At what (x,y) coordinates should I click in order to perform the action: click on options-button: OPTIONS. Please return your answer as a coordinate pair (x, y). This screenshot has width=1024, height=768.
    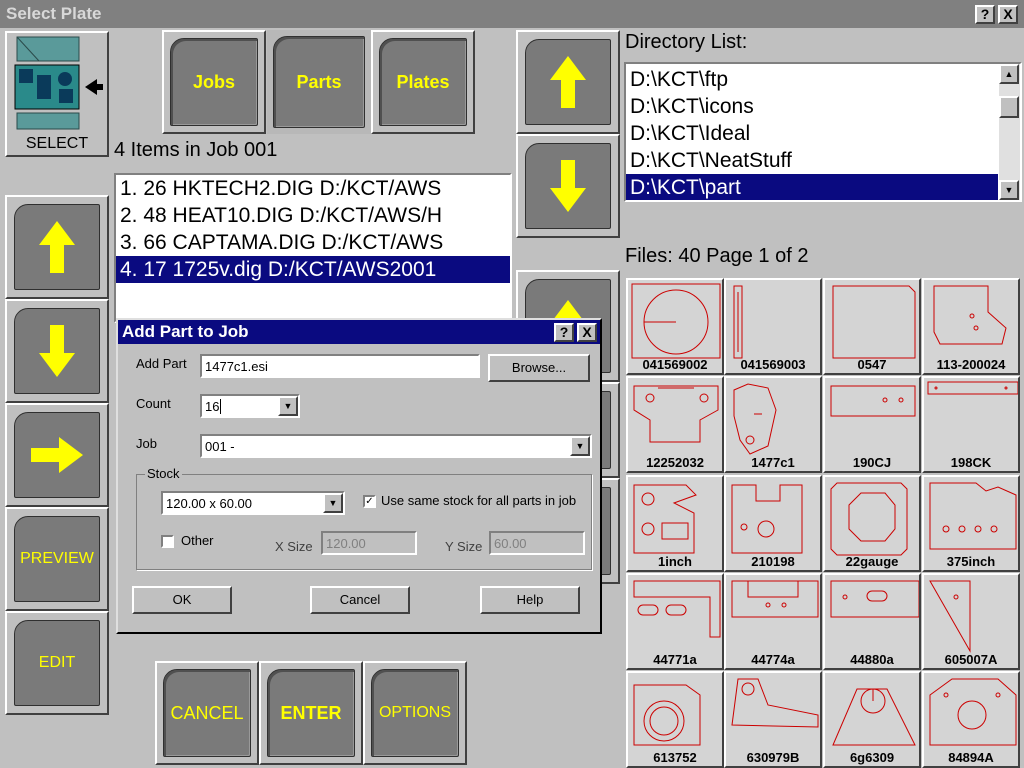
    Looking at the image, I should click on (415, 713).